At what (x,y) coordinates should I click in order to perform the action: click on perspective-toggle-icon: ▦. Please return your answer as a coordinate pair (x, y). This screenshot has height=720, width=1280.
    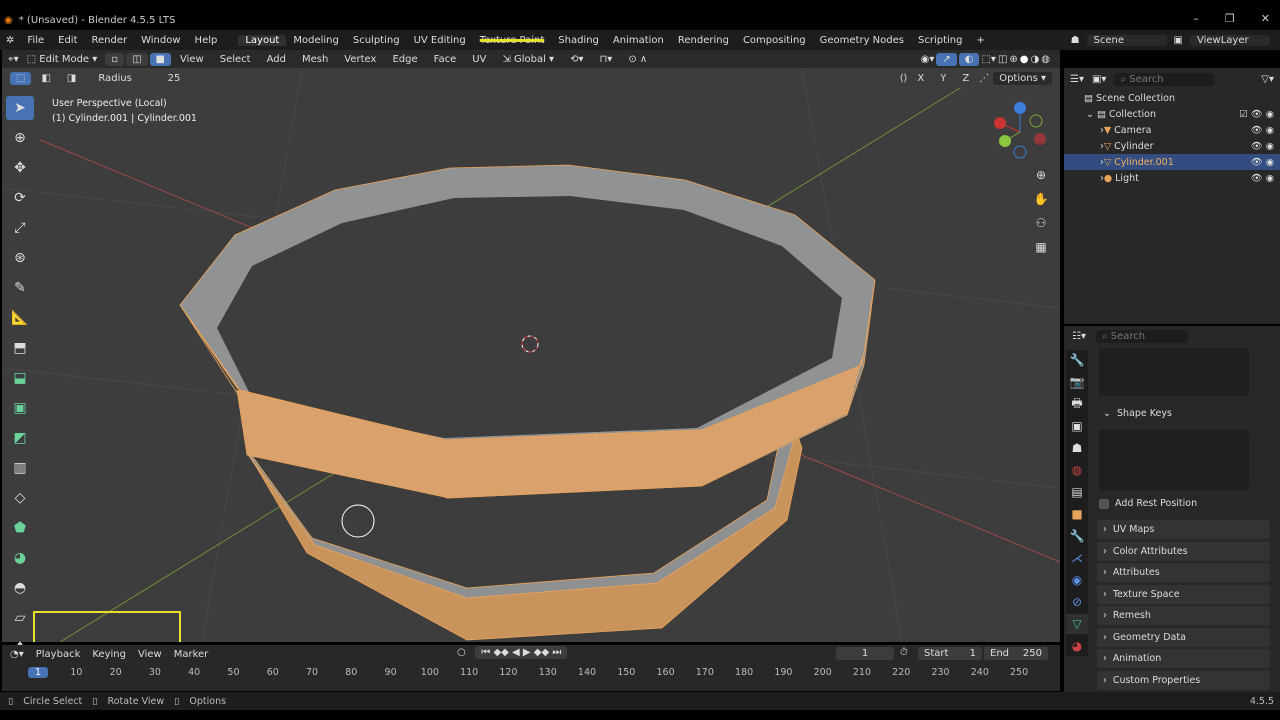
    Looking at the image, I should click on (1041, 247).